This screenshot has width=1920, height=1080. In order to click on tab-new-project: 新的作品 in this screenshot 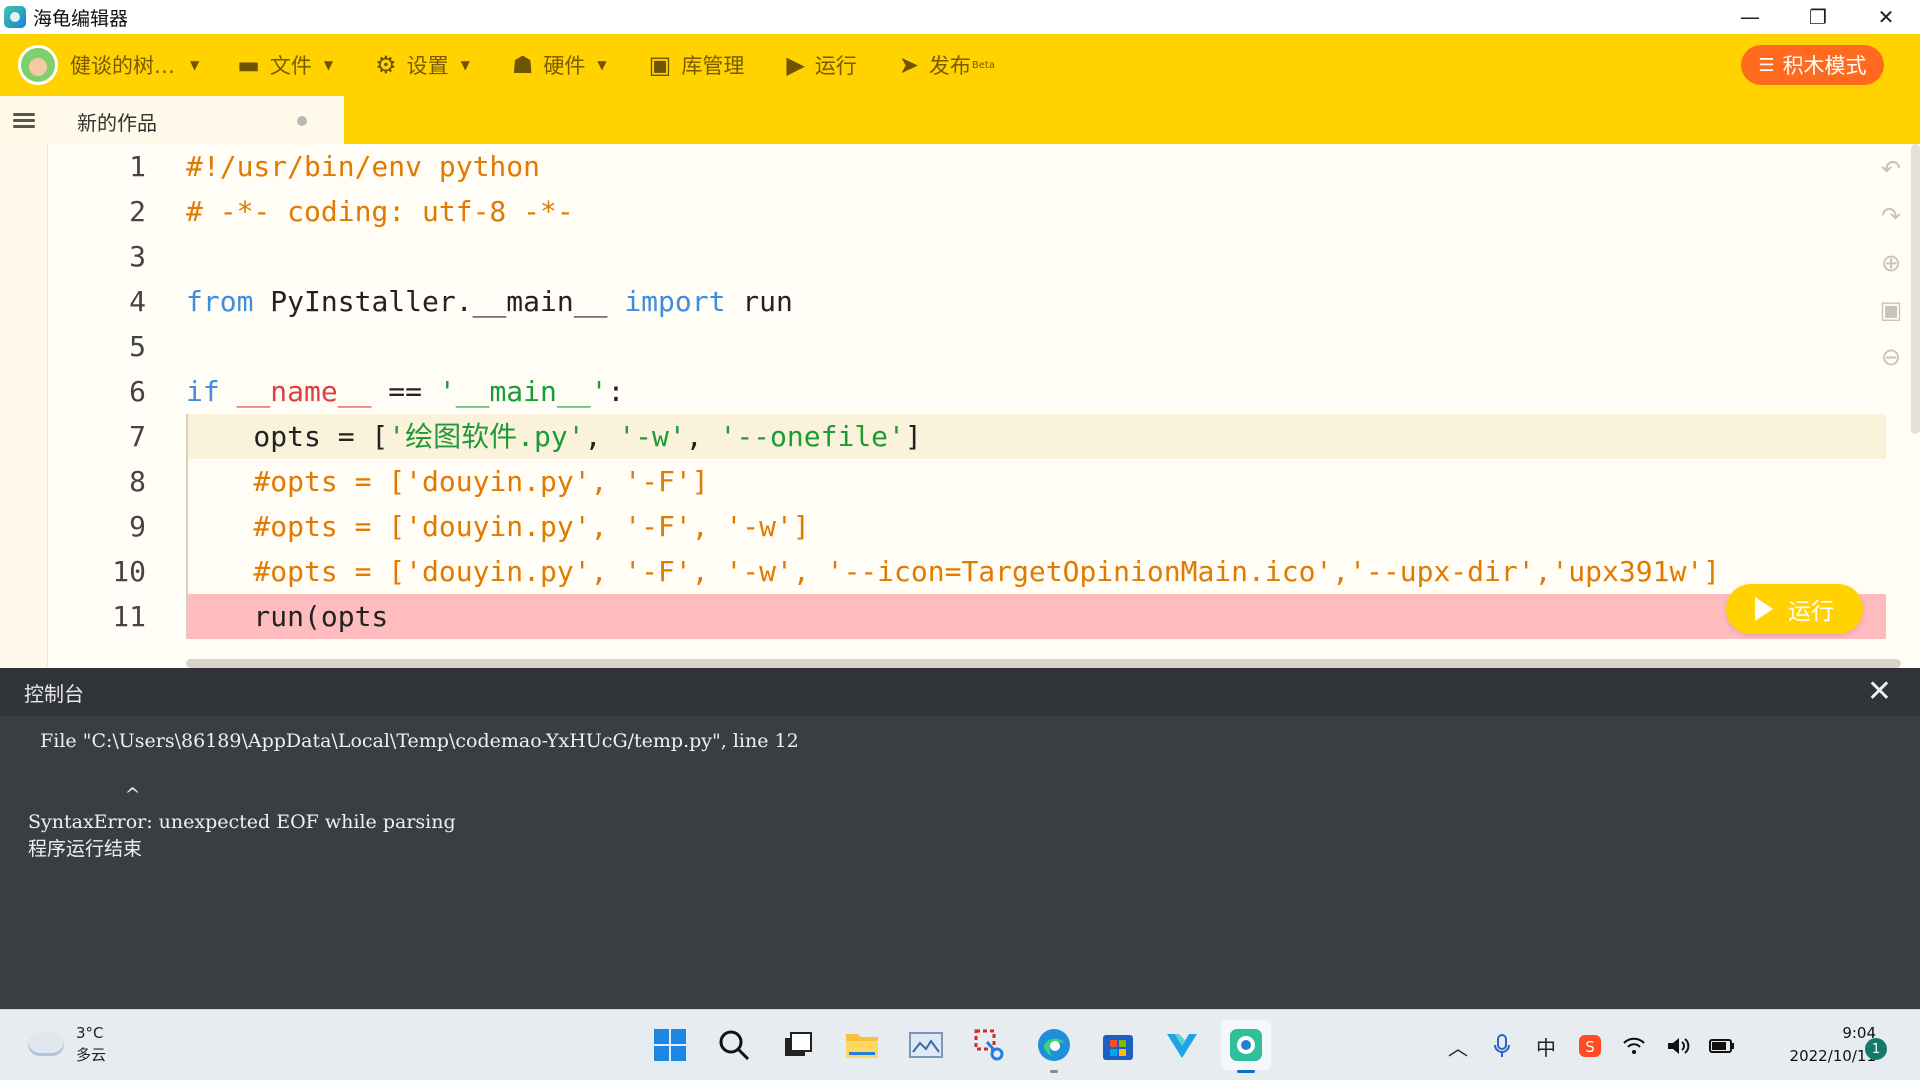, I will do `click(196, 120)`.